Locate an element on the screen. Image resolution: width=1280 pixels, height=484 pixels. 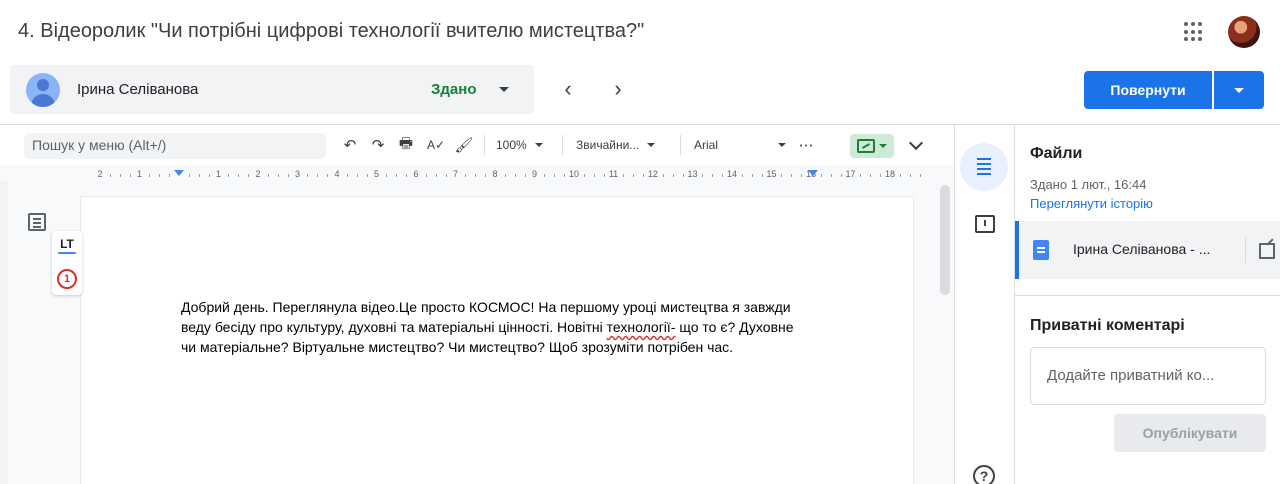
google-doc-icon is located at coordinates (1041, 250).